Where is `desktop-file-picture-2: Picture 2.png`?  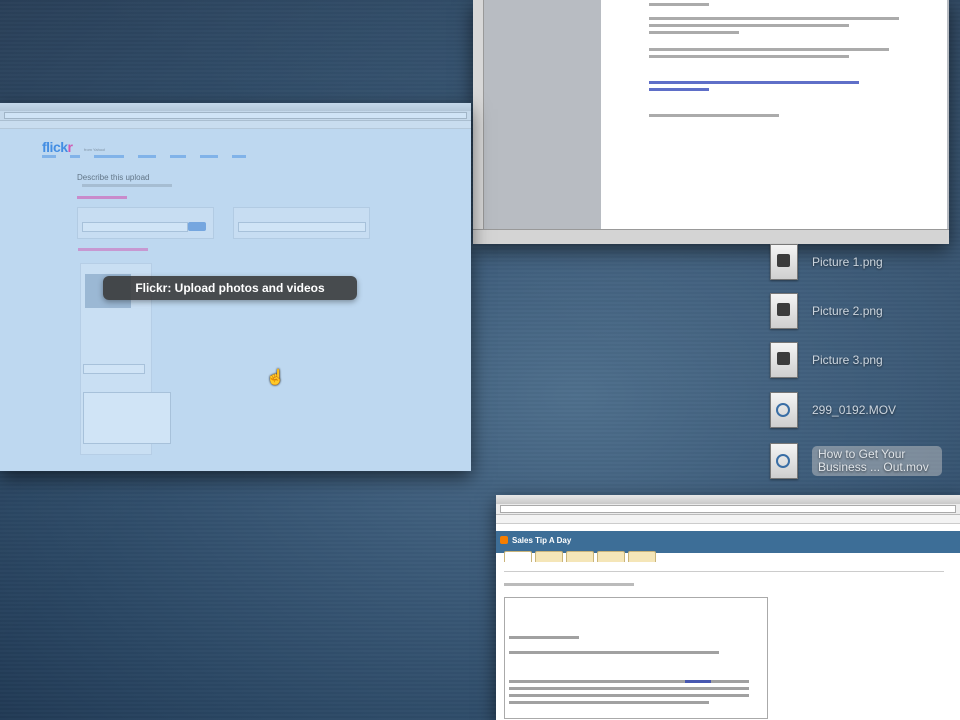
desktop-file-picture-2: Picture 2.png is located at coordinates (865, 311).